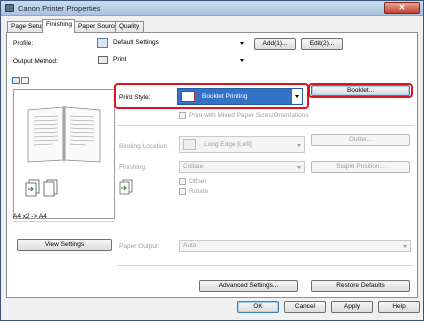 This screenshot has height=321, width=424. Describe the element at coordinates (242, 167) in the screenshot. I see `finishing-select: Collate` at that location.